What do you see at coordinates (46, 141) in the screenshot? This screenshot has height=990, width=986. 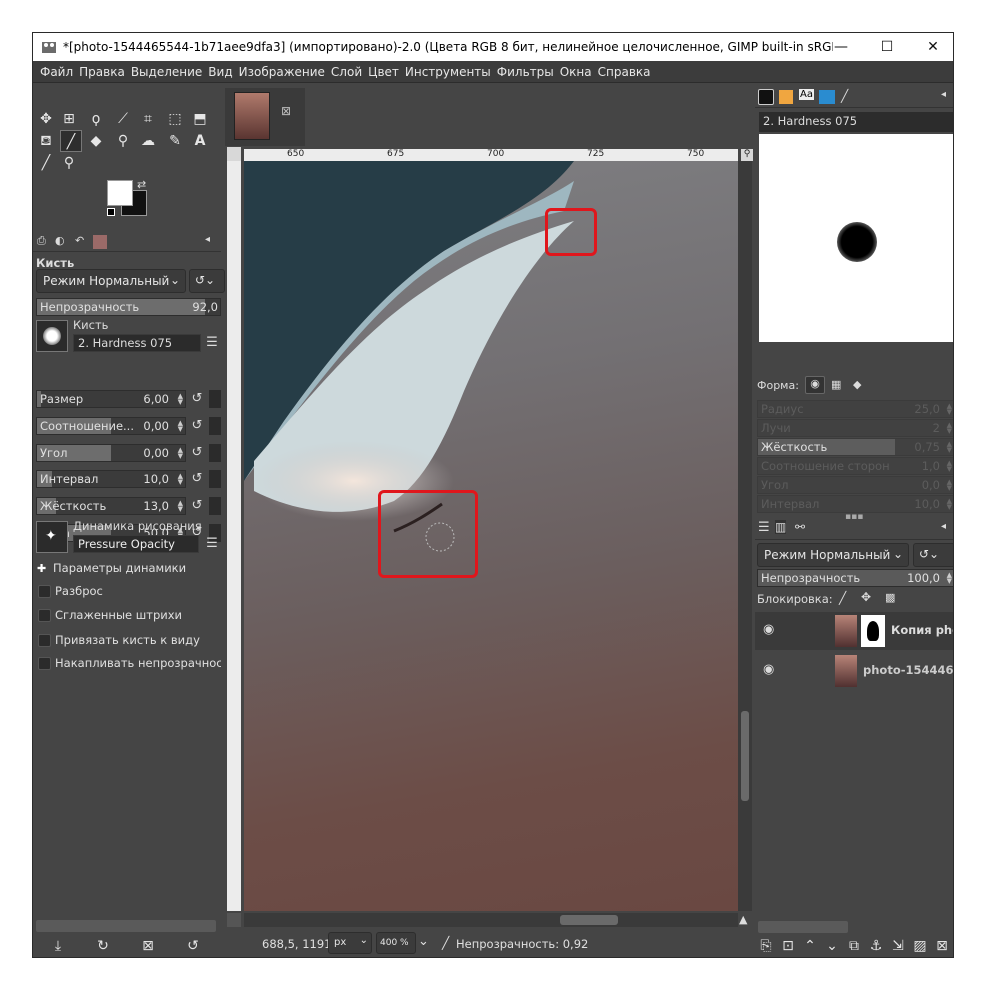 I see `bucket-fill-icon: ⛾` at bounding box center [46, 141].